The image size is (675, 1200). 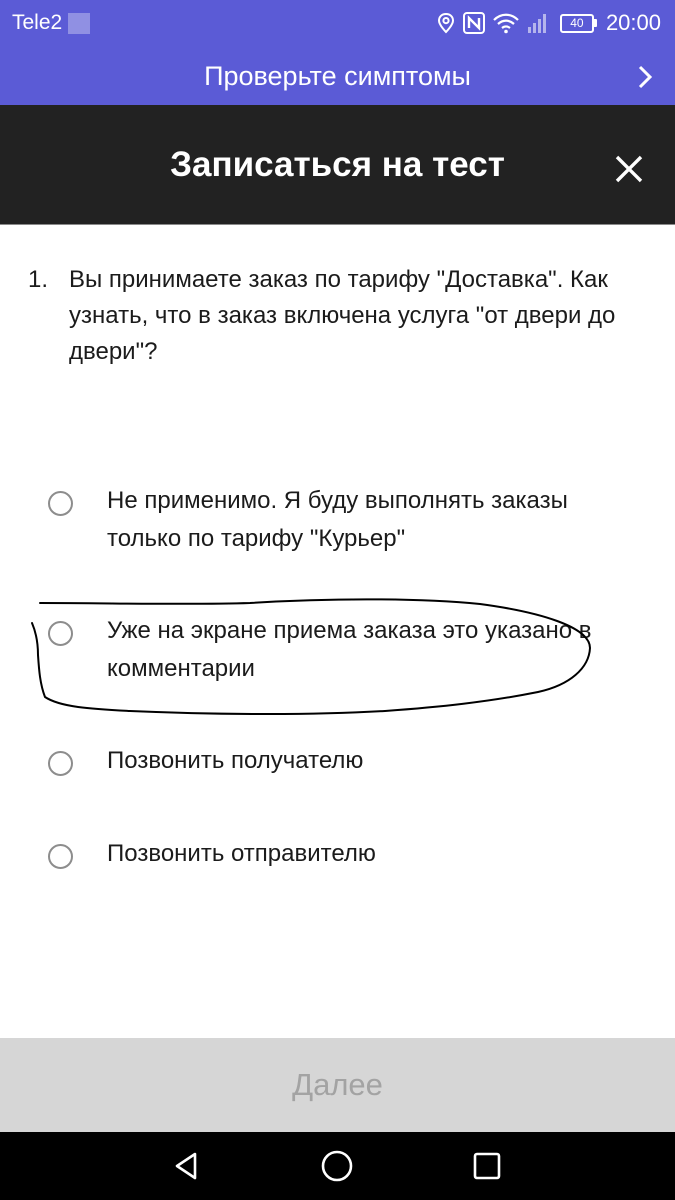 I want to click on back-button, so click(x=187, y=1166).